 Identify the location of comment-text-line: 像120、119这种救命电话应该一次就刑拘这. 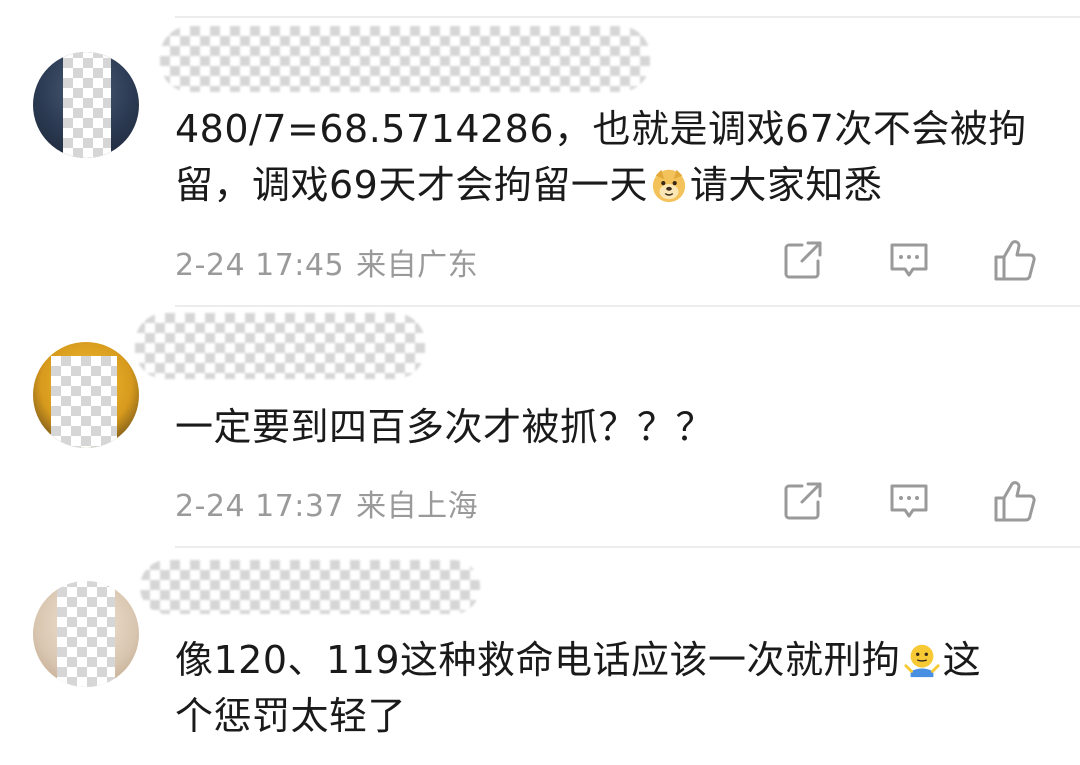
(578, 660).